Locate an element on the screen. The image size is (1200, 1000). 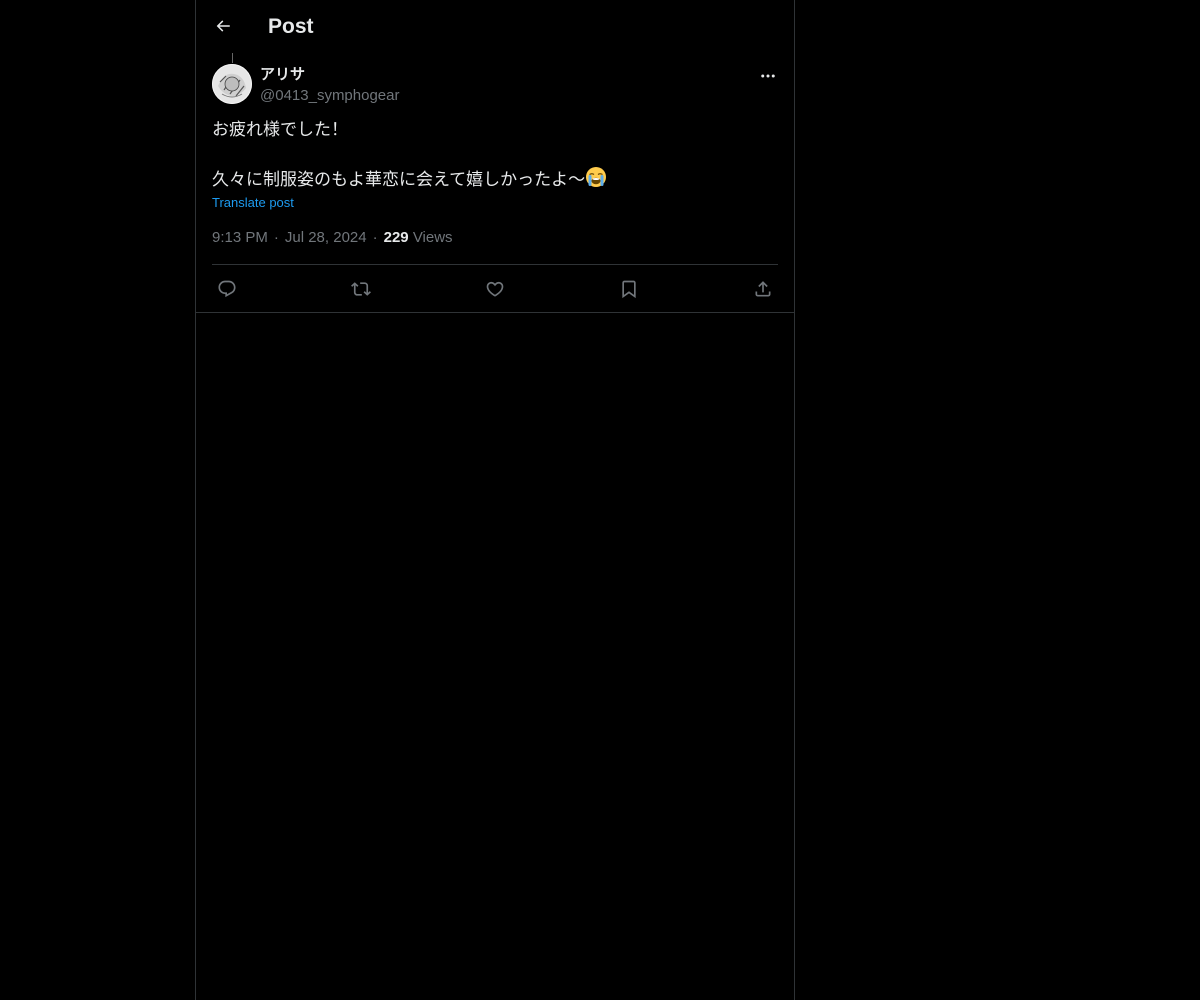
reply-button is located at coordinates (227, 289).